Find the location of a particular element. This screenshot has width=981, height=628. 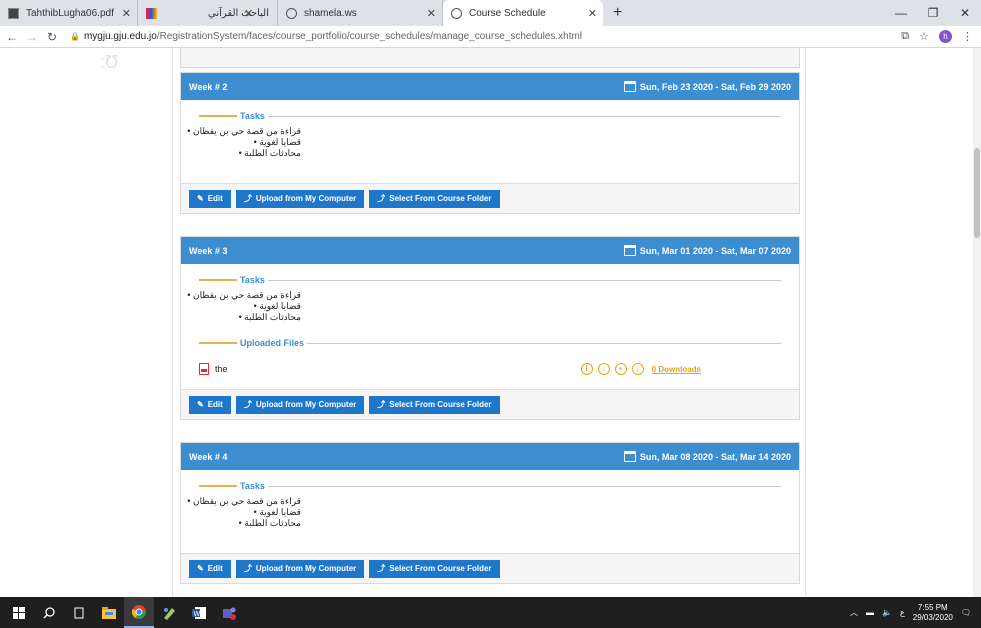

page-scrollbar is located at coordinates (977, 322).